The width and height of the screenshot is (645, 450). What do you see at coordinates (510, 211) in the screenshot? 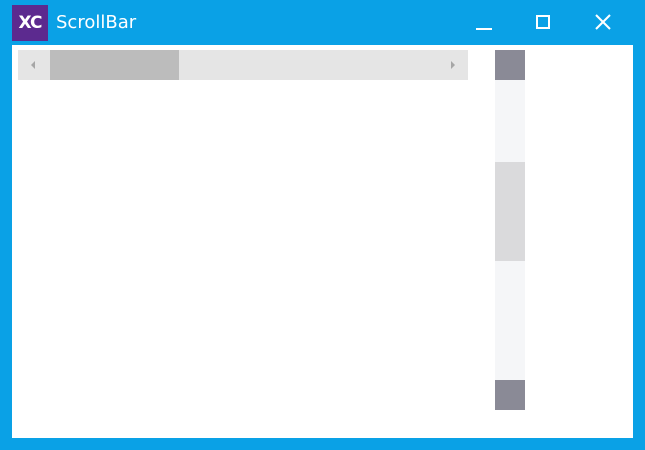
I see `vertical-scroll-thumb` at bounding box center [510, 211].